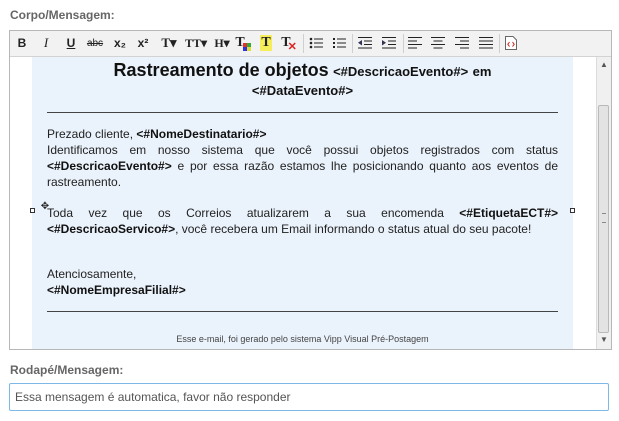  Describe the element at coordinates (604, 65) in the screenshot. I see `scroll-up-icon: ▲` at that location.